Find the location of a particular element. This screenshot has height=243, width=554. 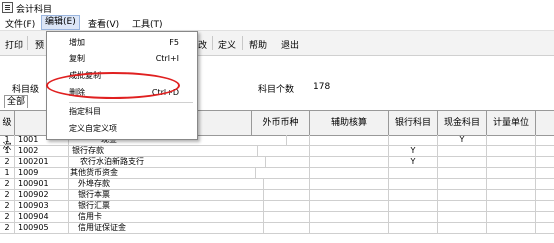

row-cash: Y is located at coordinates (462, 140).